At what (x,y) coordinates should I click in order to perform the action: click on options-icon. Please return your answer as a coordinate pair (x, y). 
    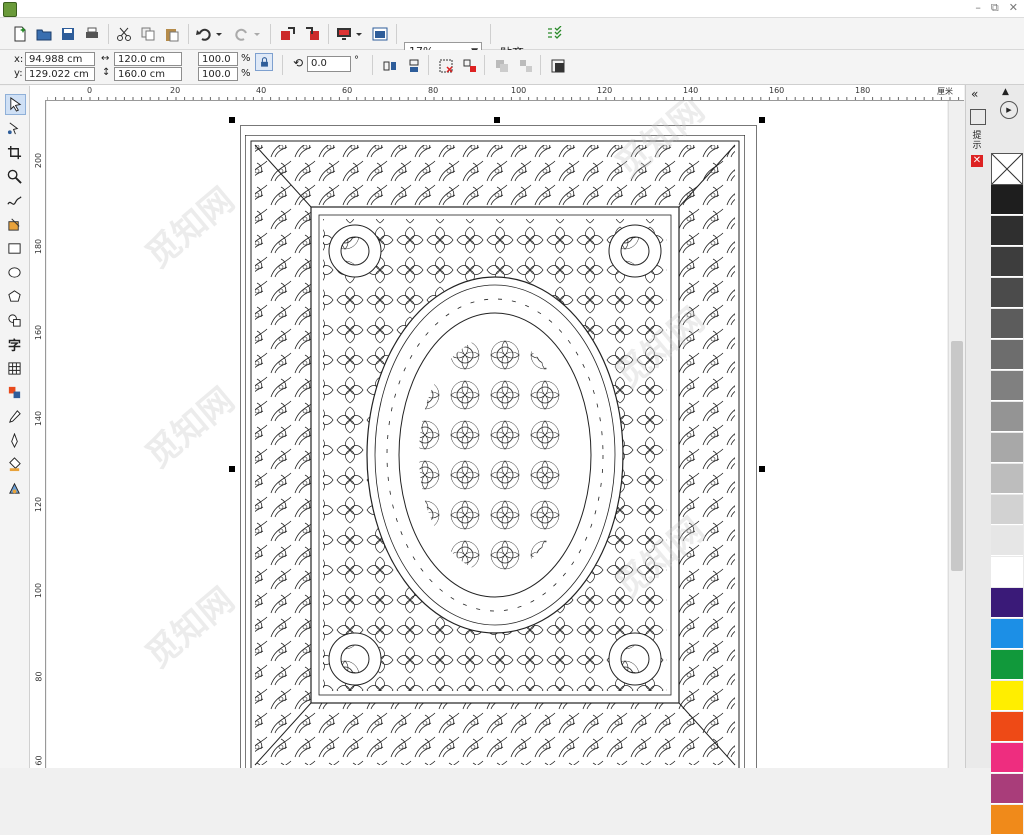
    Looking at the image, I should click on (554, 34).